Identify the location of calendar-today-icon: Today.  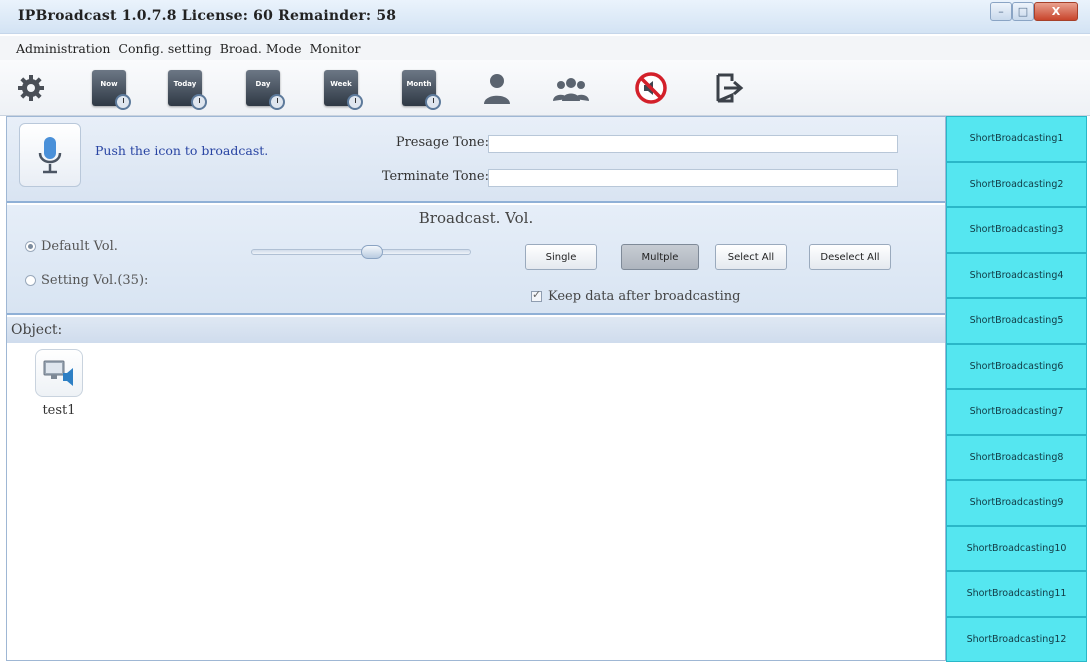
(187, 90).